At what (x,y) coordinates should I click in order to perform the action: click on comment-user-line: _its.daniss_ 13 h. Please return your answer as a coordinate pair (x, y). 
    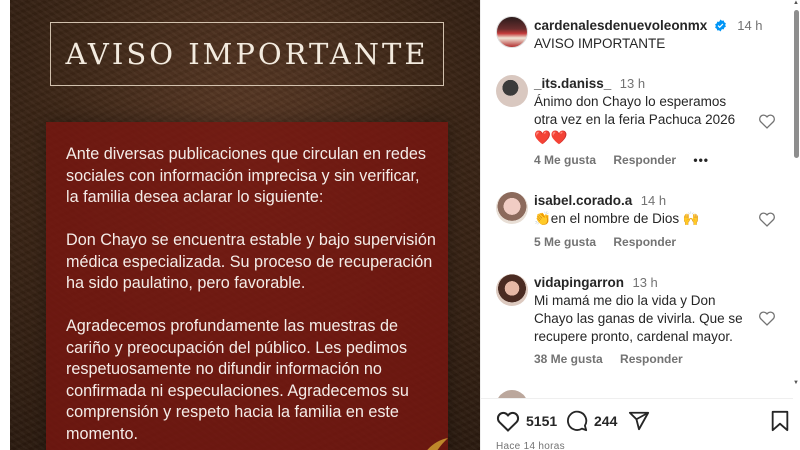
    Looking at the image, I should click on (589, 84).